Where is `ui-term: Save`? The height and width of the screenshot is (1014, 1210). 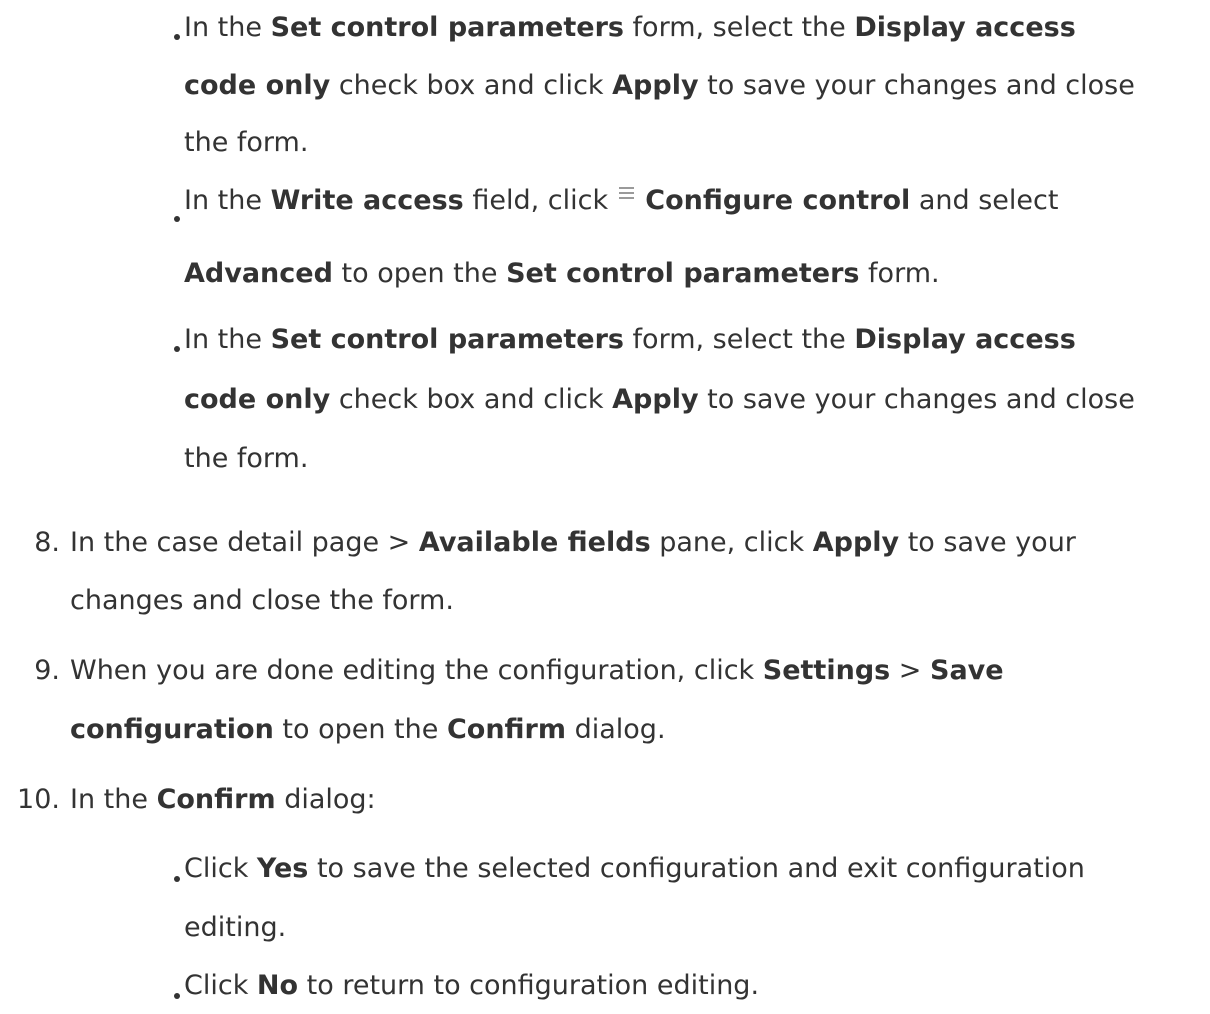
ui-term: Save is located at coordinates (967, 670).